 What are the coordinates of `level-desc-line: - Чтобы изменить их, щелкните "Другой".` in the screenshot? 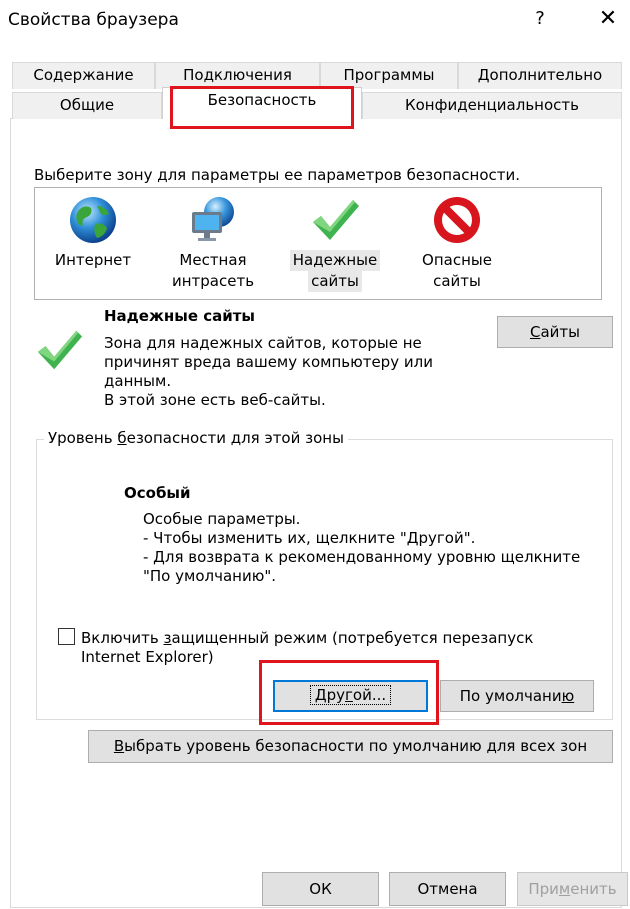 It's located at (309, 538).